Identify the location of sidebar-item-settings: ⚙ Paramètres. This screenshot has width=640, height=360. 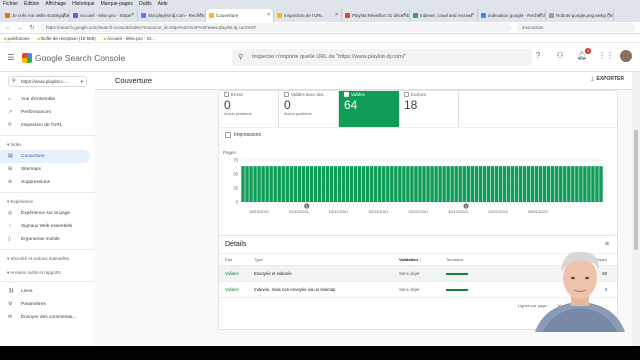
(47, 304).